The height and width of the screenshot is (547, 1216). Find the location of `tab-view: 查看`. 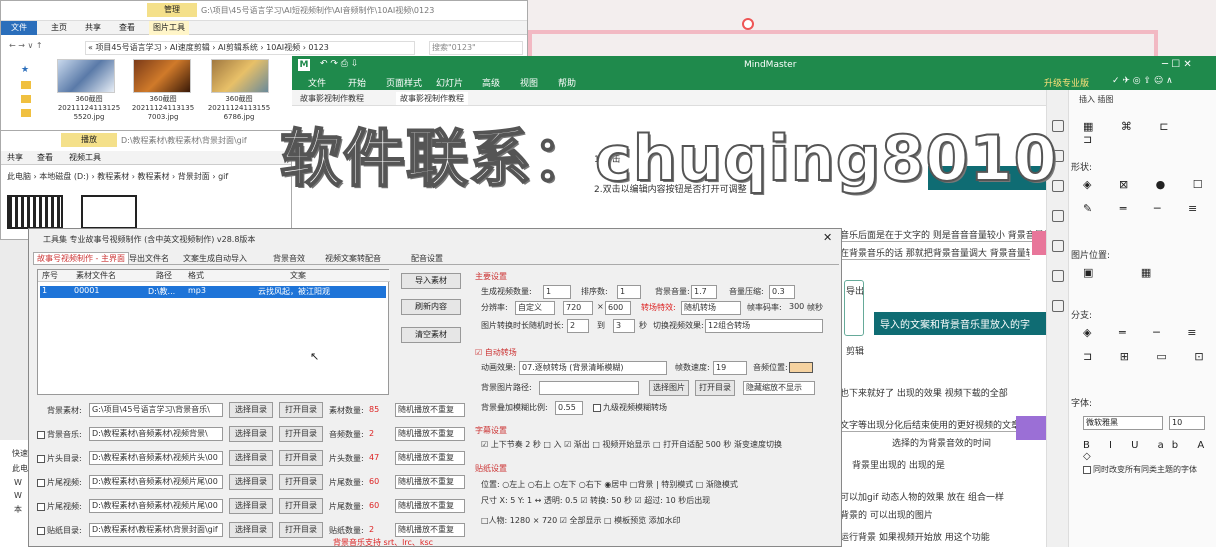

tab-view: 查看 is located at coordinates (45, 158).